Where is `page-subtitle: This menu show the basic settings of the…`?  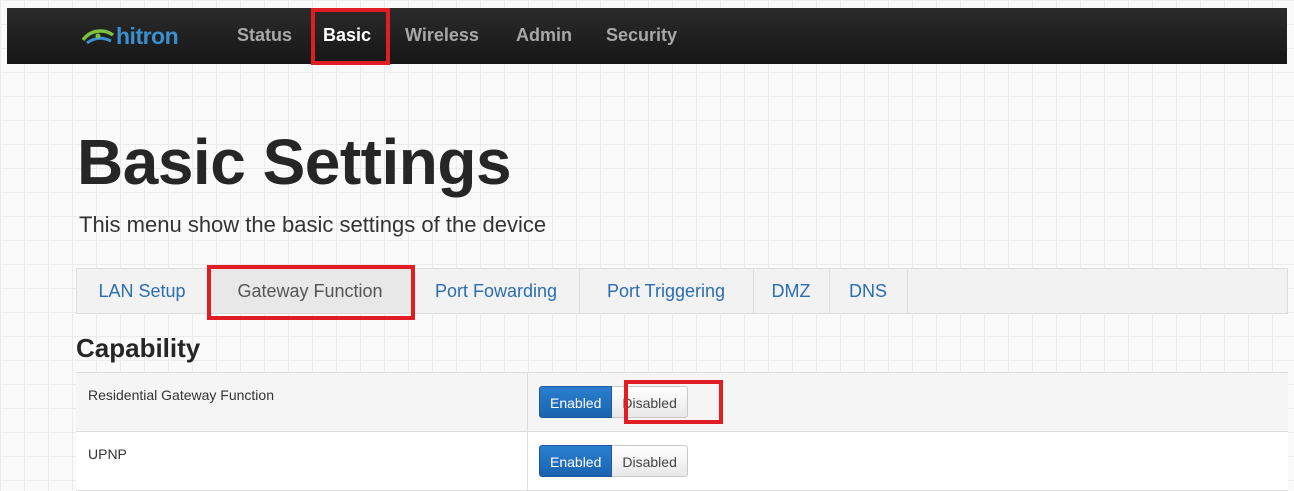
page-subtitle: This menu show the basic settings of the… is located at coordinates (313, 224).